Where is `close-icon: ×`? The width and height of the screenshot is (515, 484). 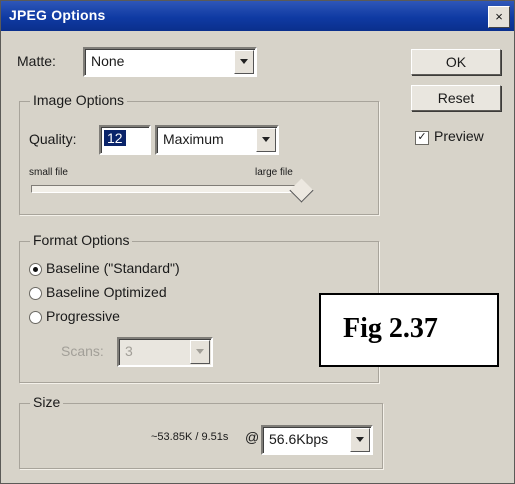 close-icon: × is located at coordinates (499, 16).